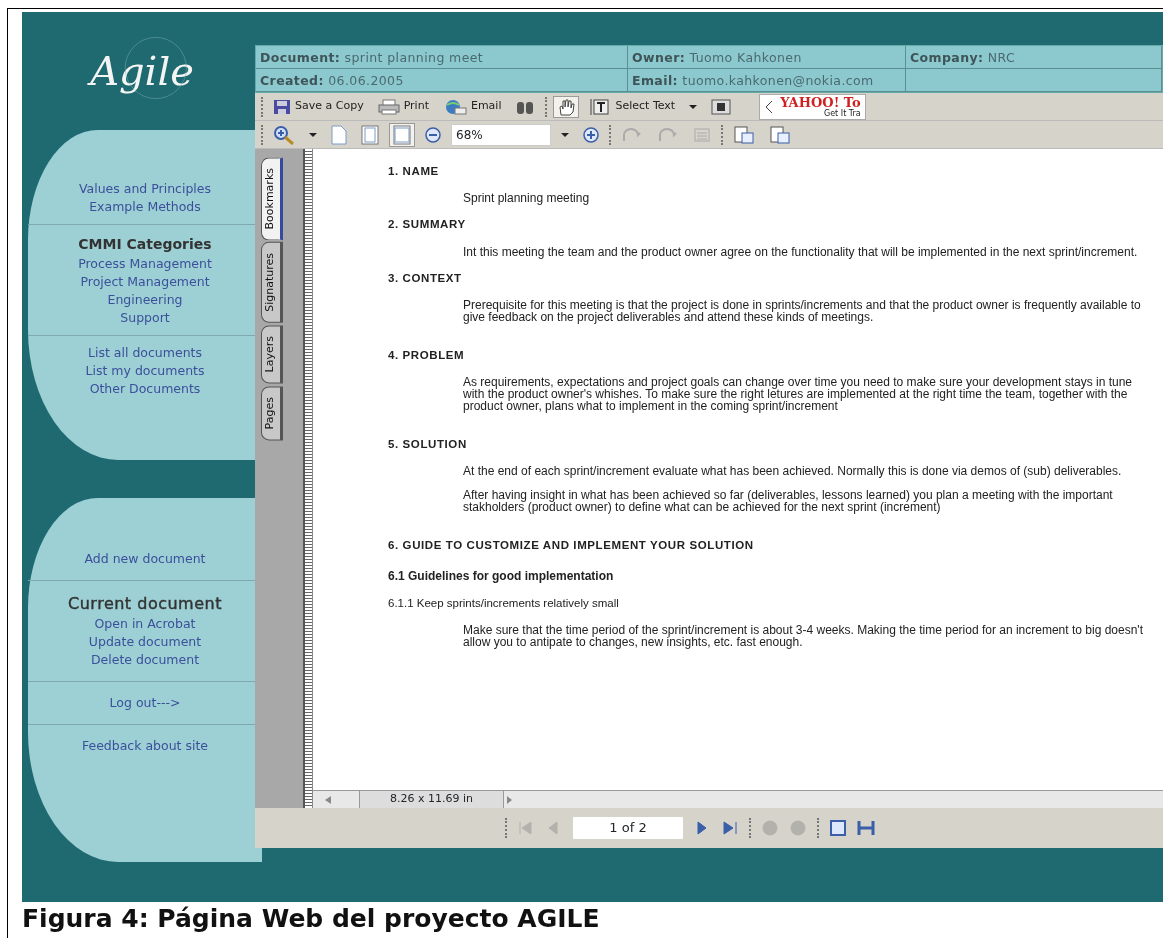 This screenshot has height=938, width=1163. Describe the element at coordinates (442, 57) in the screenshot. I see `info-cell: Document: sprint planning meet` at that location.